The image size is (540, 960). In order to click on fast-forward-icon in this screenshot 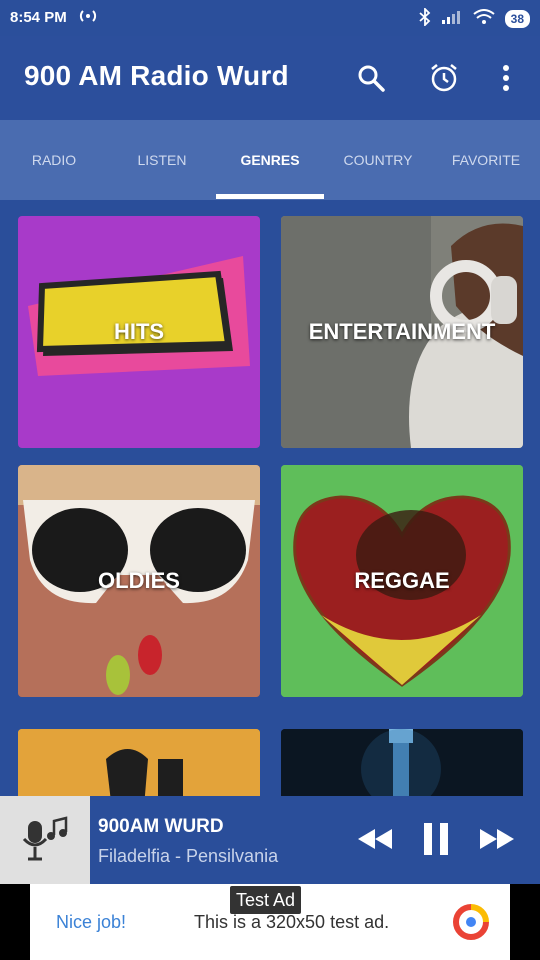, I will do `click(497, 839)`.